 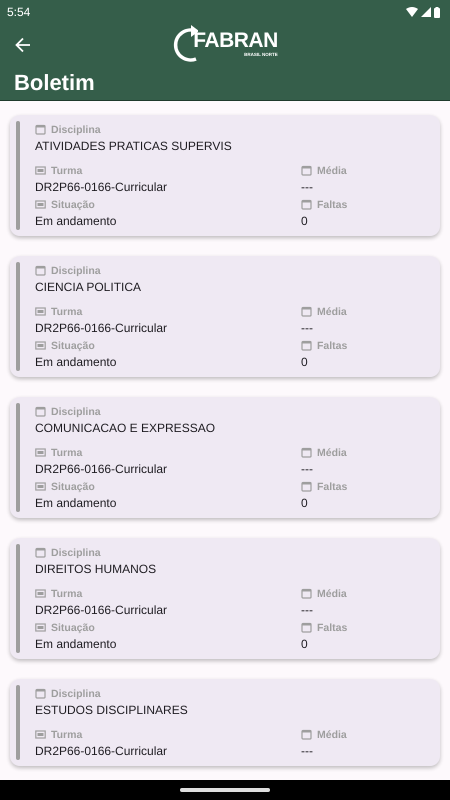 What do you see at coordinates (426, 12) in the screenshot?
I see `signal-icon` at bounding box center [426, 12].